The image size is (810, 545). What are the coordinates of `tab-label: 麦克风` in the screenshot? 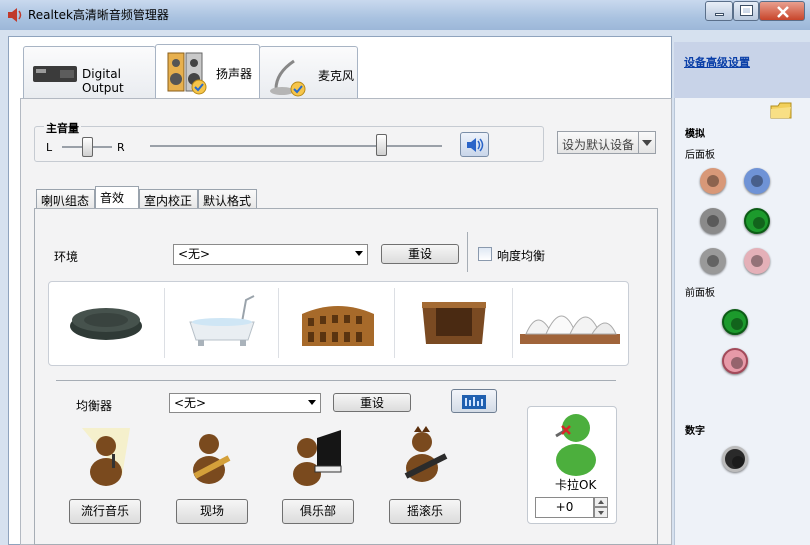 It's located at (336, 76).